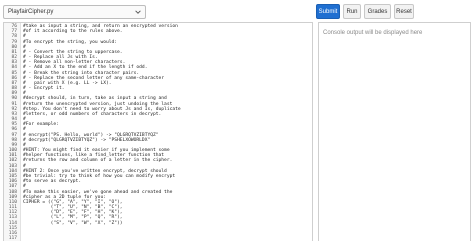  Describe the element at coordinates (352, 11) in the screenshot. I see `run-button: Run` at that location.